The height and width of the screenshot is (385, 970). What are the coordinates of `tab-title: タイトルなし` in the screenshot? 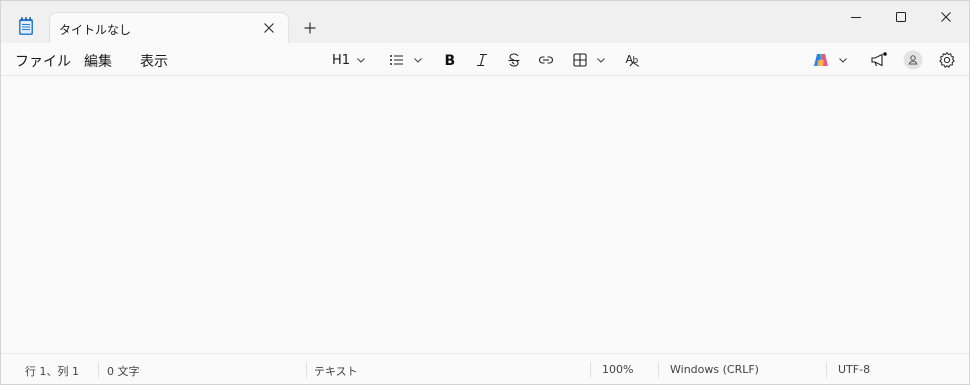 It's located at (95, 30).